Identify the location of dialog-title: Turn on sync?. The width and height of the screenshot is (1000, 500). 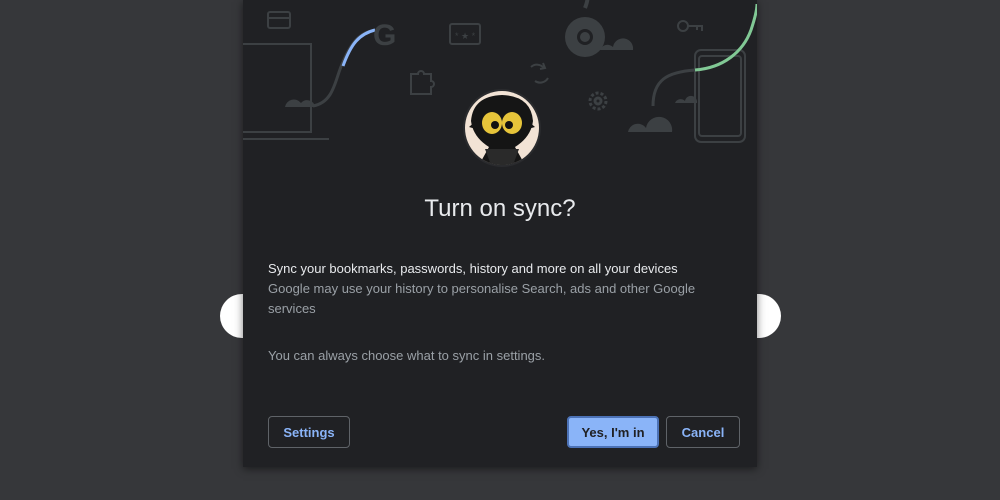
(500, 208).